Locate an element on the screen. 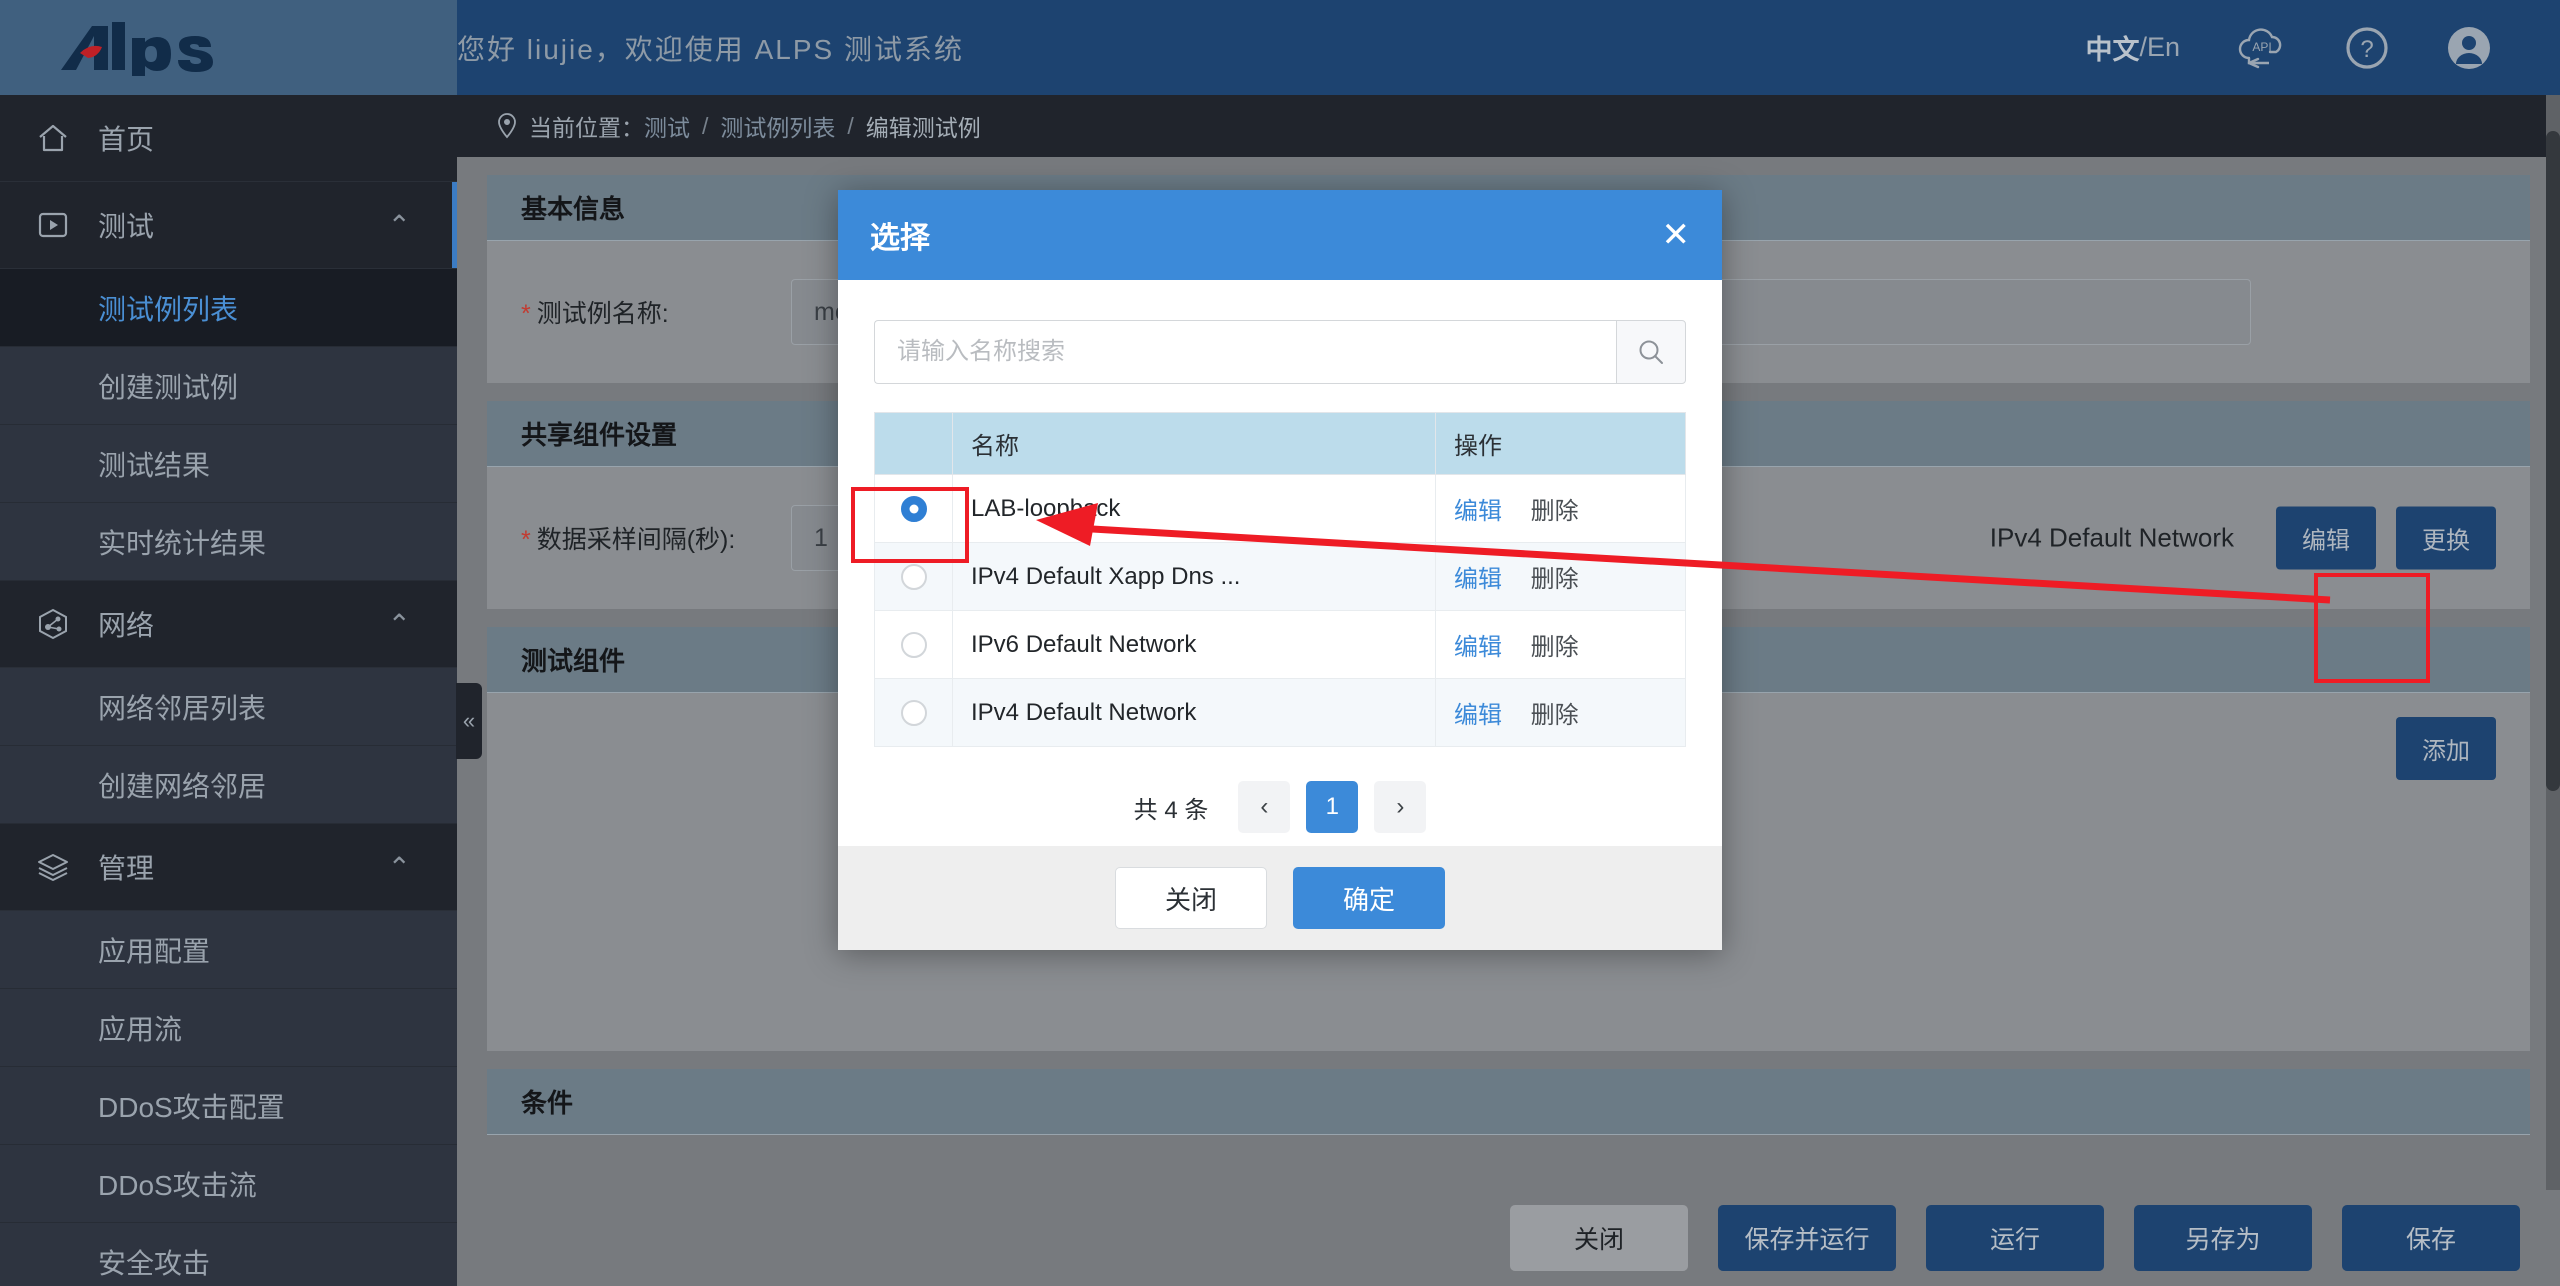 The height and width of the screenshot is (1286, 2560). sidebar-label-create-neighbor: 创建网络邻居 is located at coordinates (182, 786).